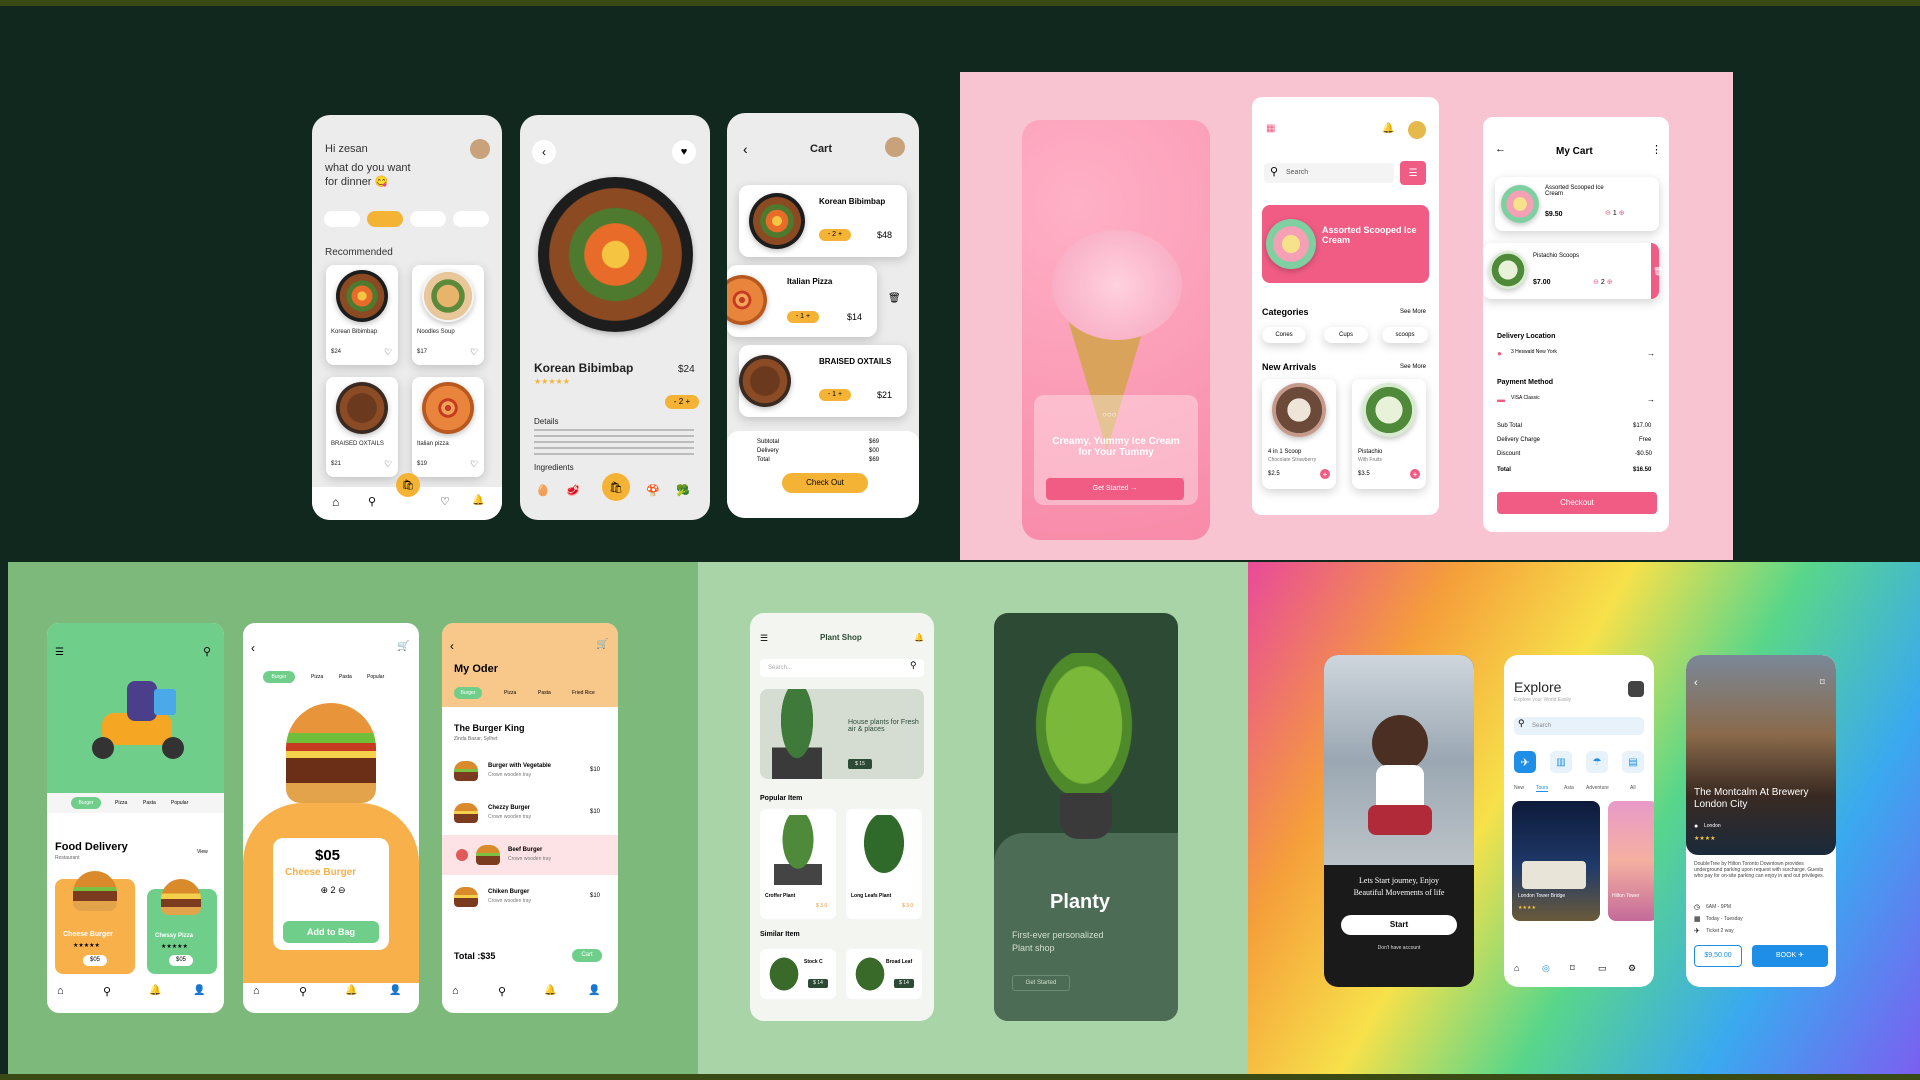 The height and width of the screenshot is (1080, 1920). What do you see at coordinates (884, 974) in the screenshot?
I see `plant-card: Broad Leaf $ 14` at bounding box center [884, 974].